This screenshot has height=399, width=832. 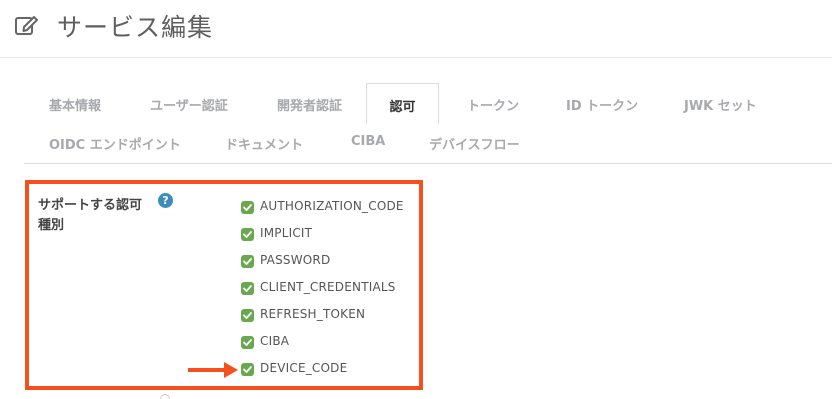 What do you see at coordinates (165, 200) in the screenshot?
I see `help-icon: ?` at bounding box center [165, 200].